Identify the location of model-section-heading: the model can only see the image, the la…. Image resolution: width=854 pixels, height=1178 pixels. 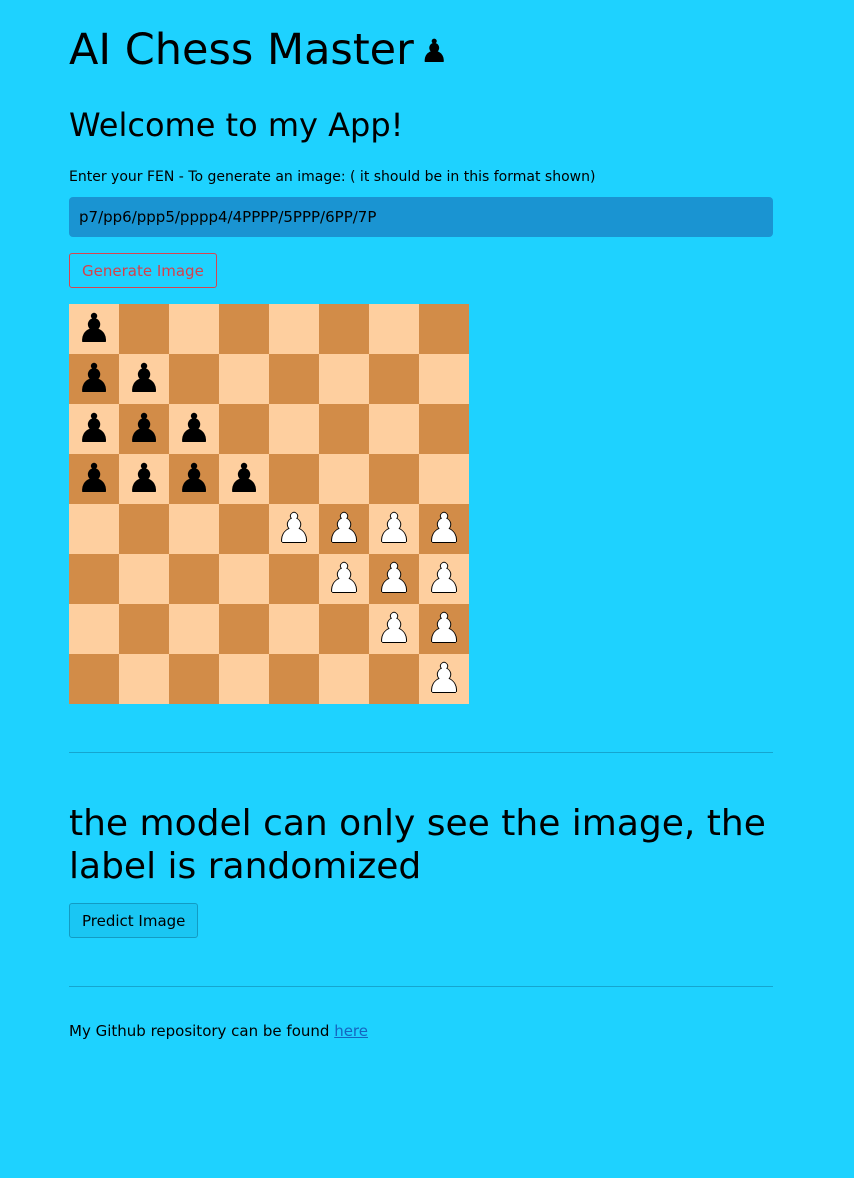
(417, 845).